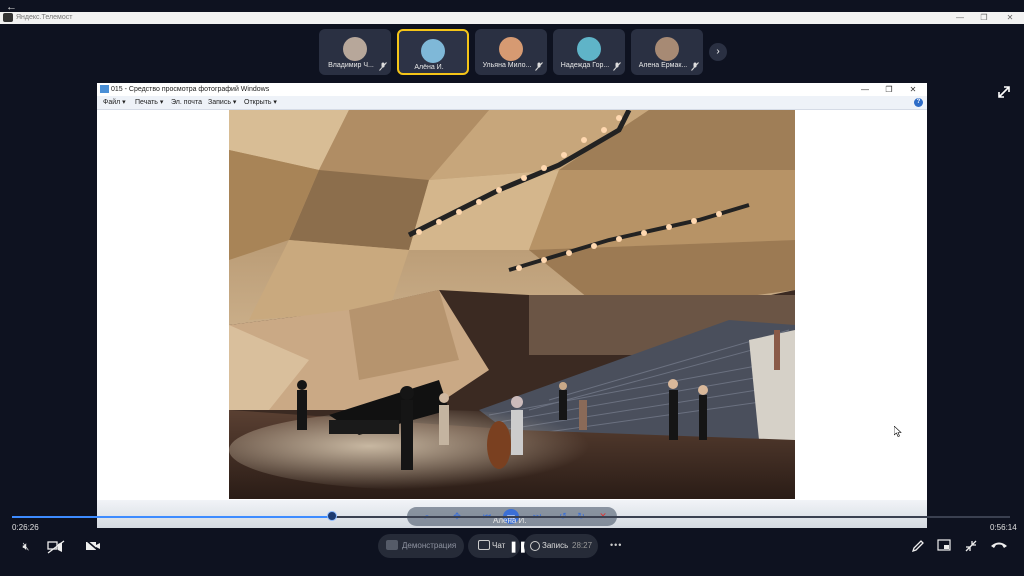 Image resolution: width=1024 pixels, height=576 pixels. What do you see at coordinates (484, 545) in the screenshot?
I see `chat-icon` at bounding box center [484, 545].